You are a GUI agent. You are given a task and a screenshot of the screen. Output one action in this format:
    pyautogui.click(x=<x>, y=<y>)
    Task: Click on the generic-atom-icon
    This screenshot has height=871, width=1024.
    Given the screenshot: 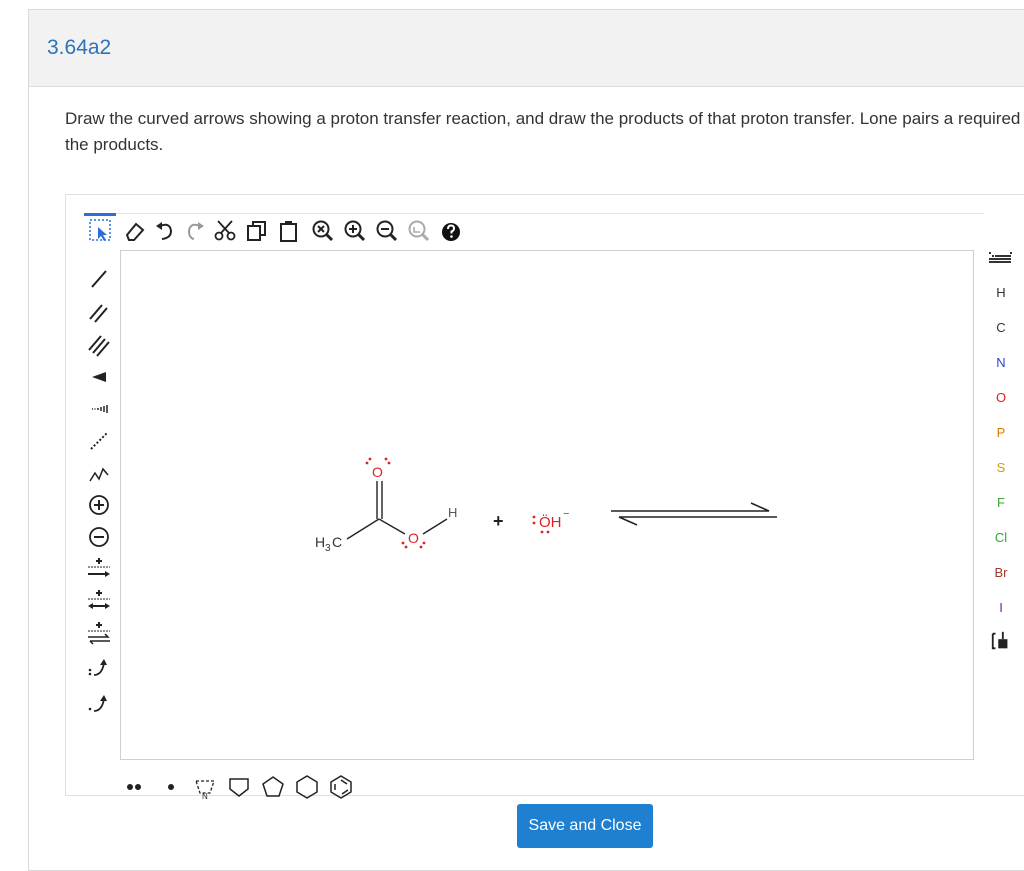 What is the action you would take?
    pyautogui.click(x=1000, y=641)
    